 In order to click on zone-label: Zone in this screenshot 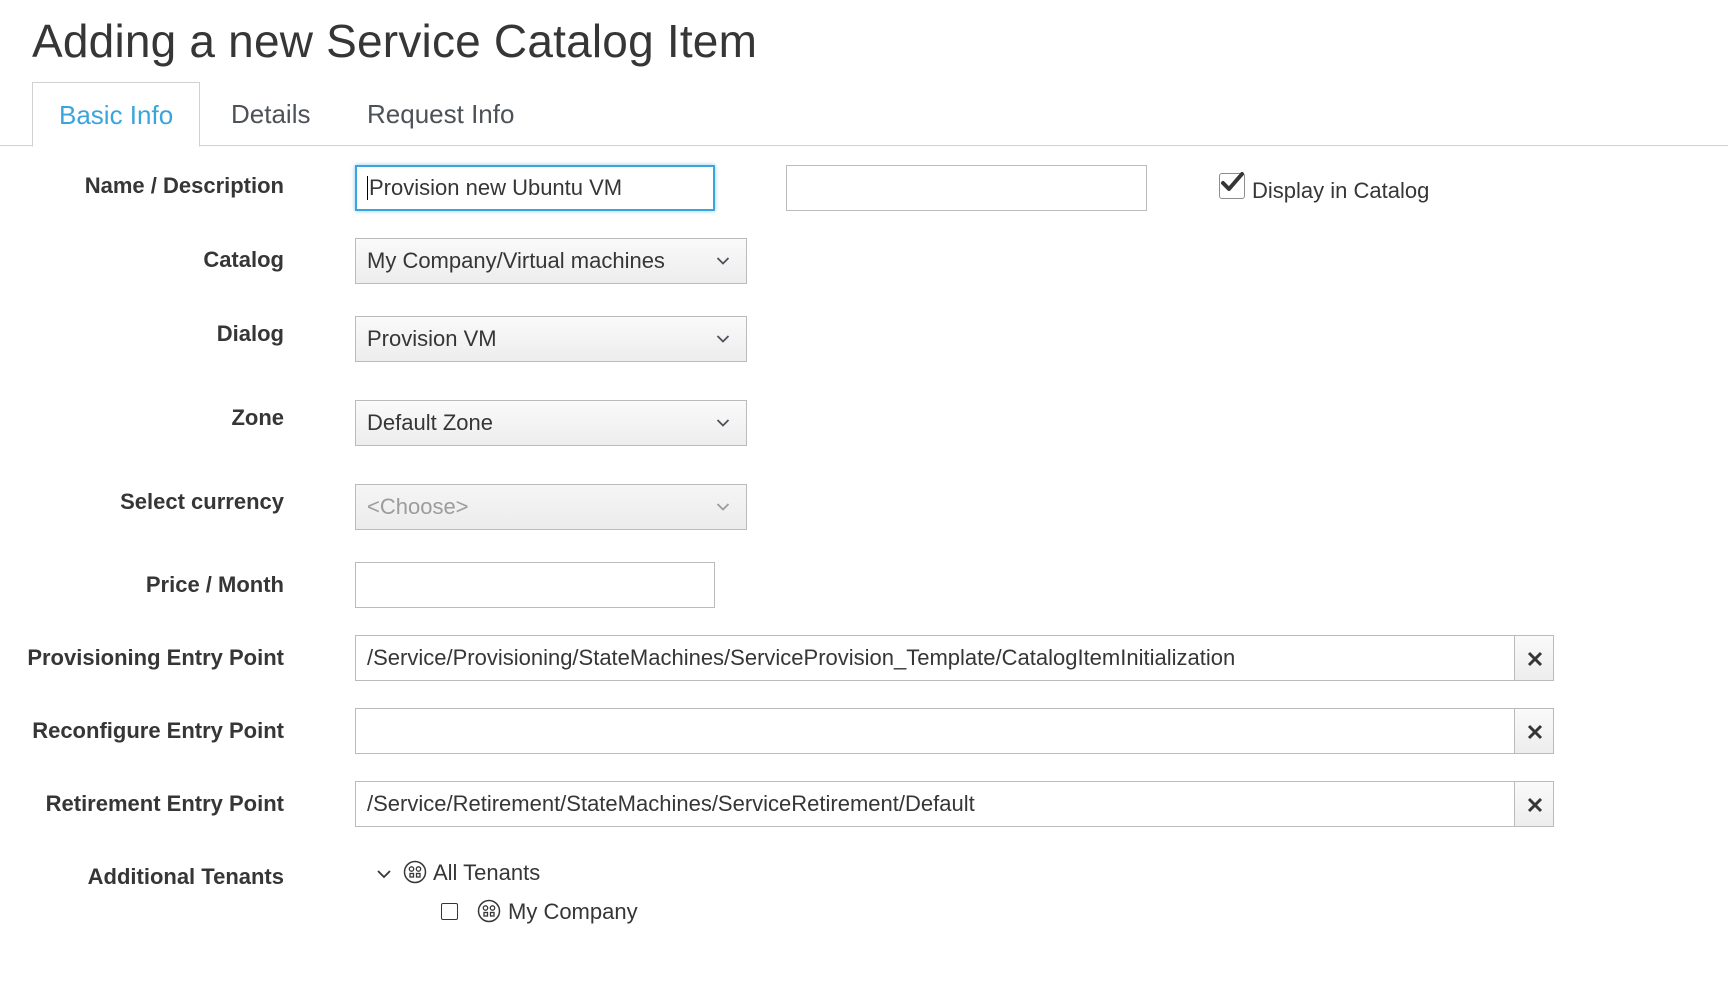, I will do `click(257, 417)`.